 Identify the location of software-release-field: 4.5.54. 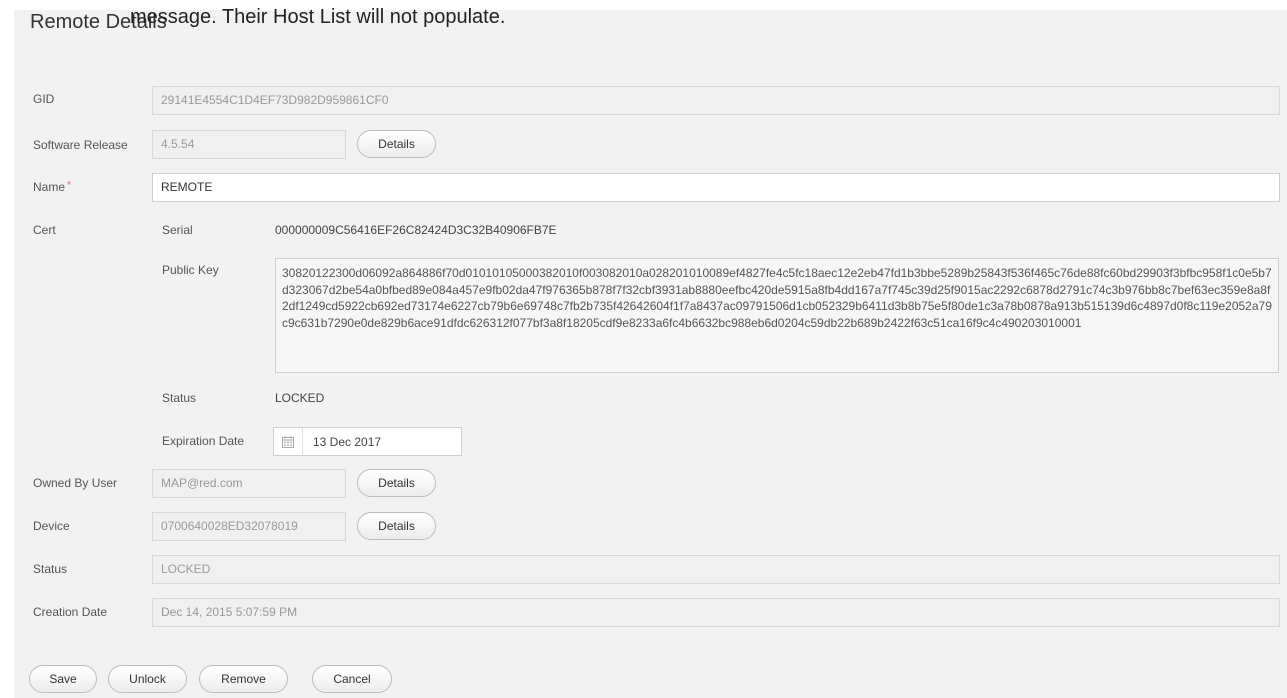
(249, 144).